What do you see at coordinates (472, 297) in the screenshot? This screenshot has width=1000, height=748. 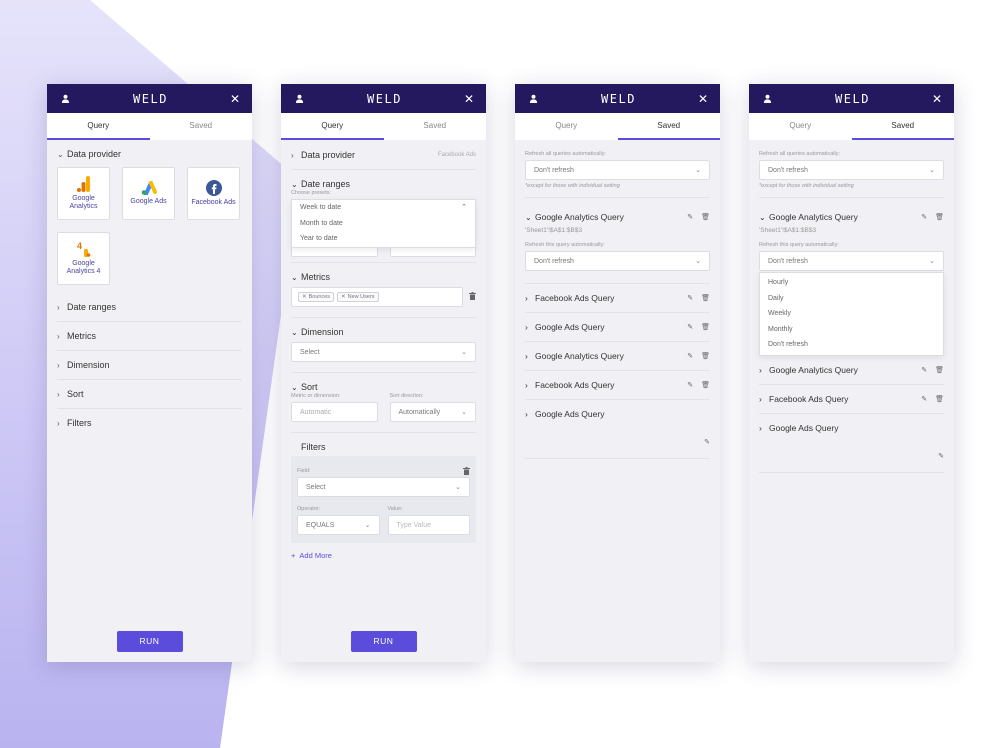 I see `trash-icon` at bounding box center [472, 297].